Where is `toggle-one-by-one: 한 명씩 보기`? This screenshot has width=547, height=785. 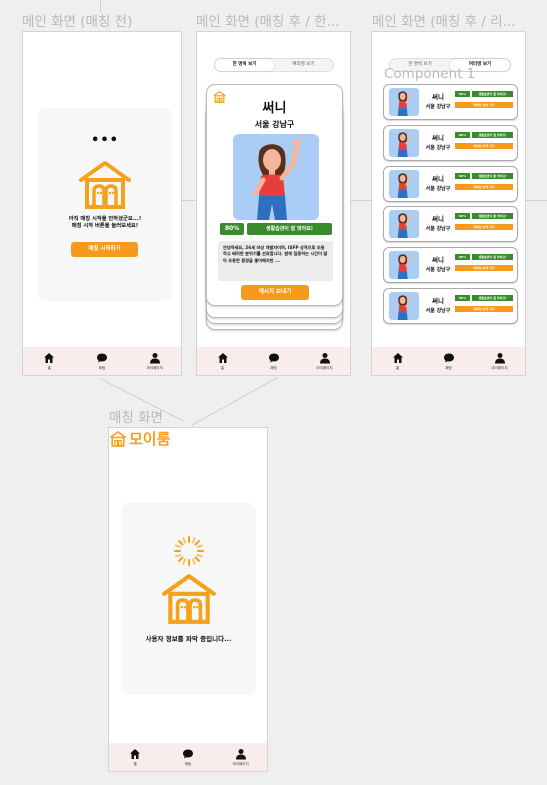
toggle-one-by-one: 한 명씩 보기 is located at coordinates (244, 65).